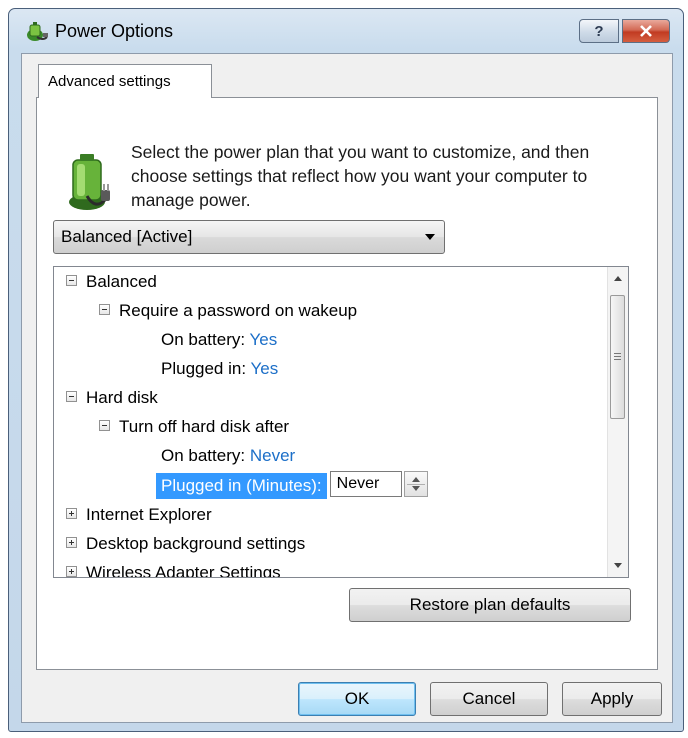  Describe the element at coordinates (612, 699) in the screenshot. I see `apply-button: Apply` at that location.